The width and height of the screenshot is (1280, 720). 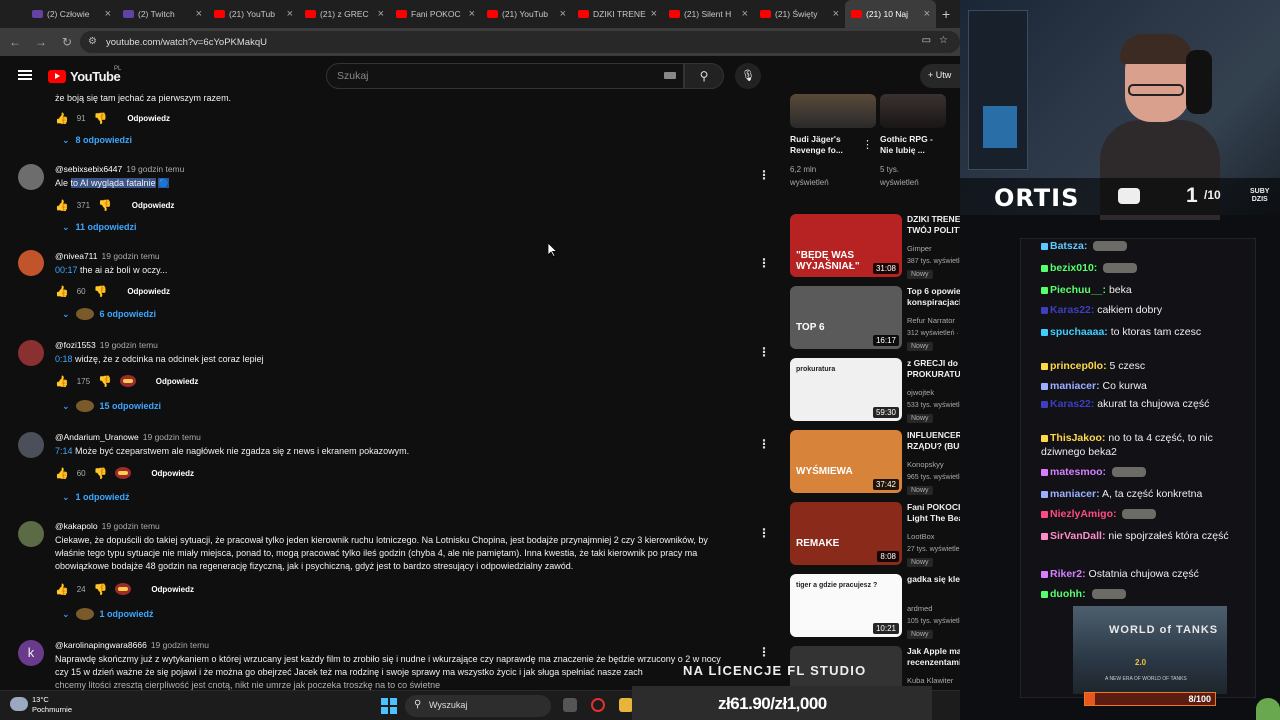 What do you see at coordinates (933, 225) in the screenshot?
I see `video-title: DZIKI TRENER ZŁOMUJE TWÓJ POLITYKÓW xD` at bounding box center [933, 225].